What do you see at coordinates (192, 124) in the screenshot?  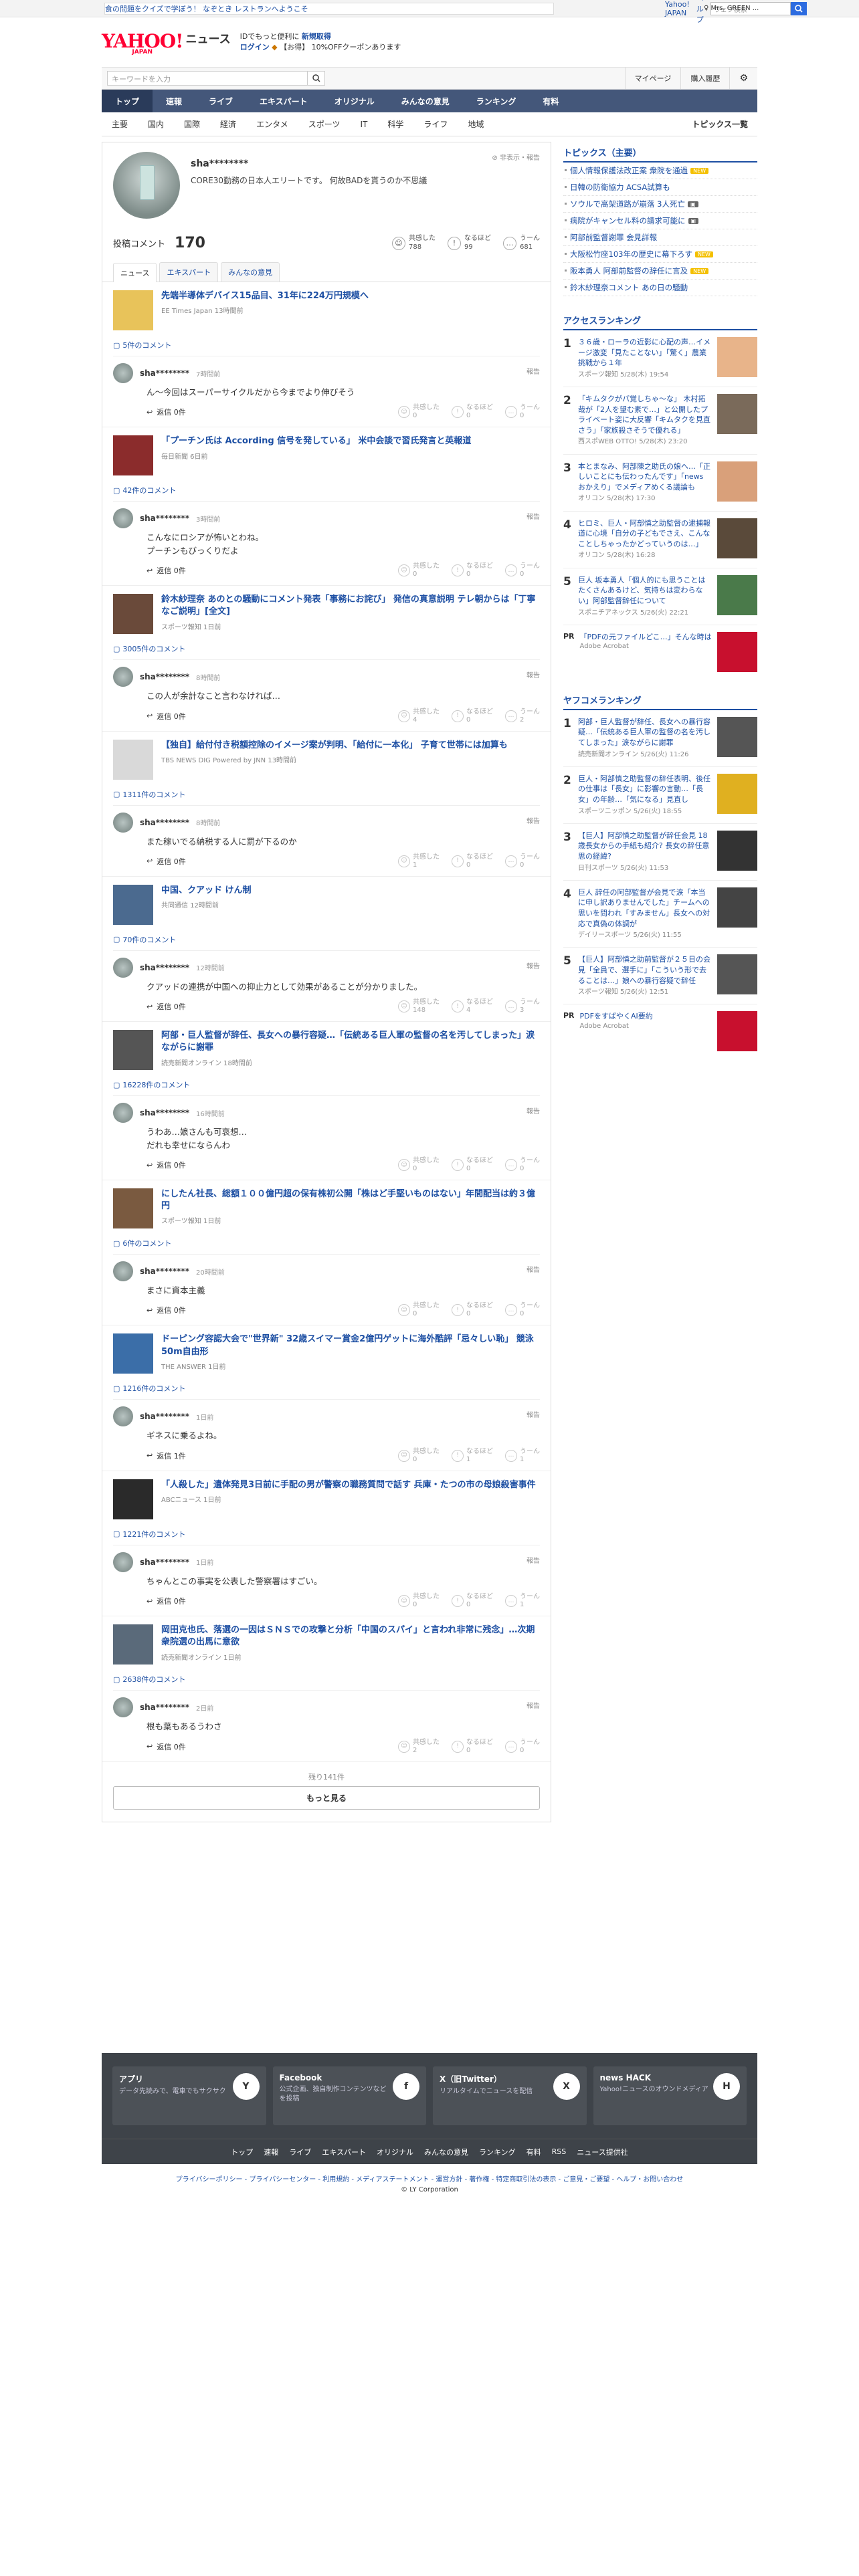 I see `subnav-world: 国際` at bounding box center [192, 124].